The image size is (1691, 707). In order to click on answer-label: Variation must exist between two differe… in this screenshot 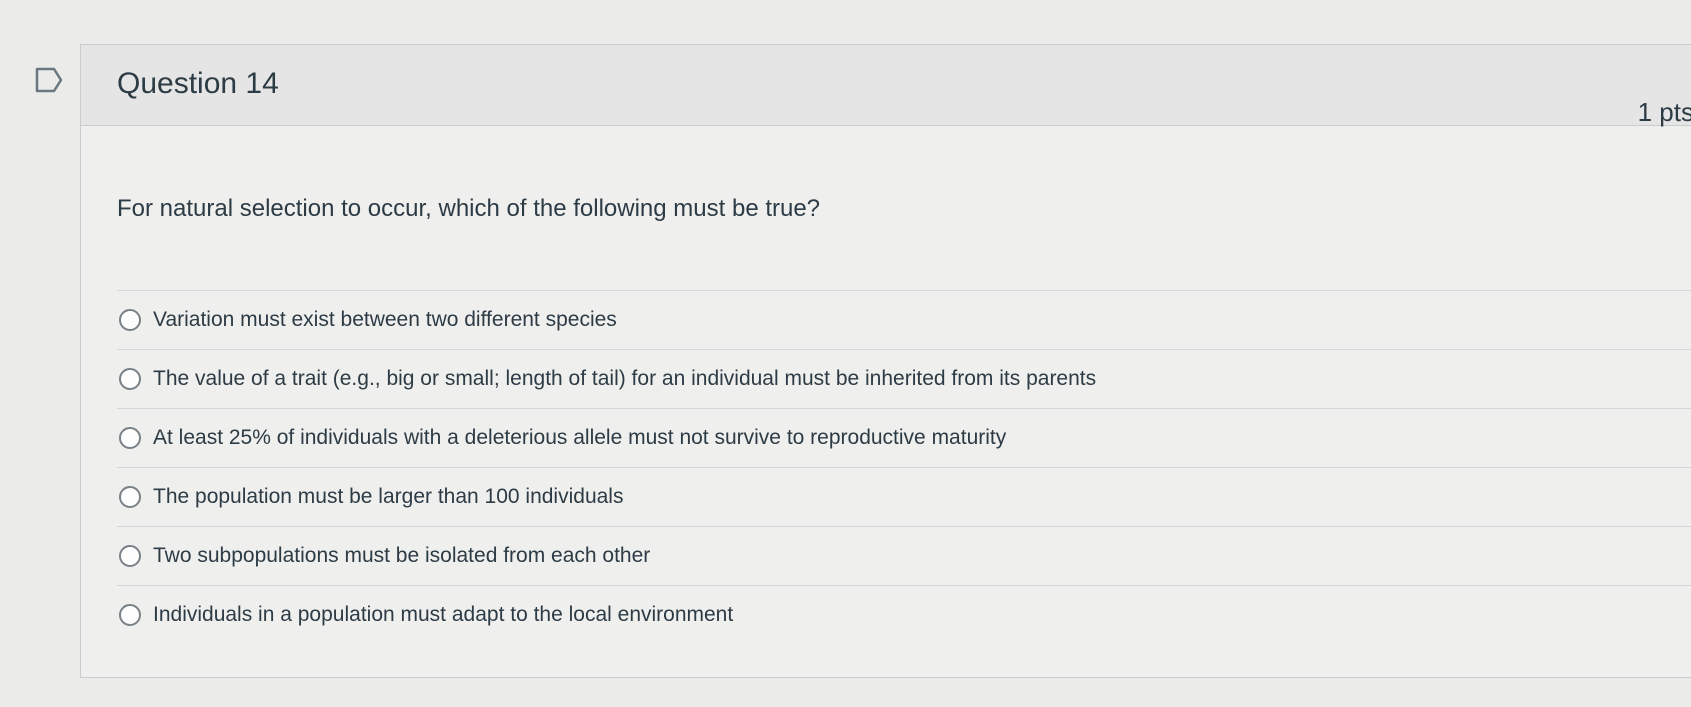, I will do `click(385, 320)`.